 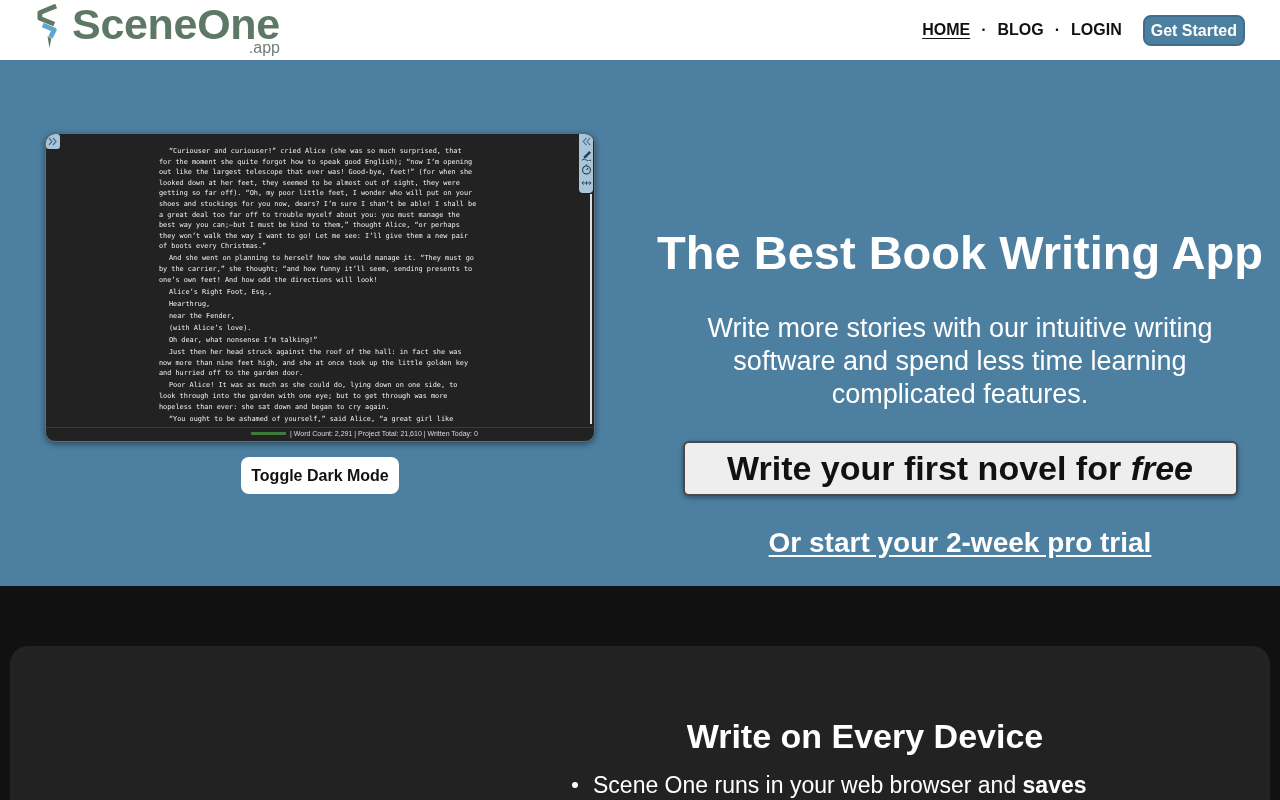 I want to click on hero-heading: The Best Book Writing App, so click(x=960, y=253).